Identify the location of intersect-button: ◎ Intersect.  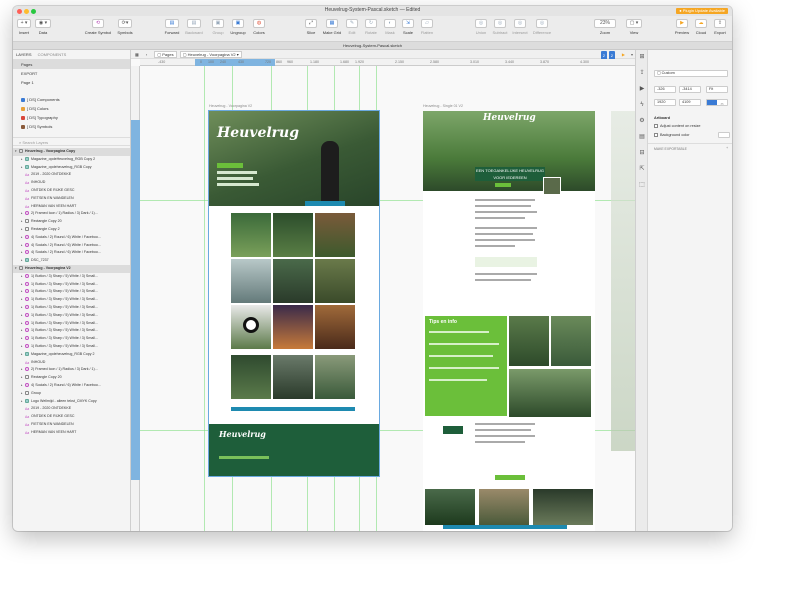
(520, 27).